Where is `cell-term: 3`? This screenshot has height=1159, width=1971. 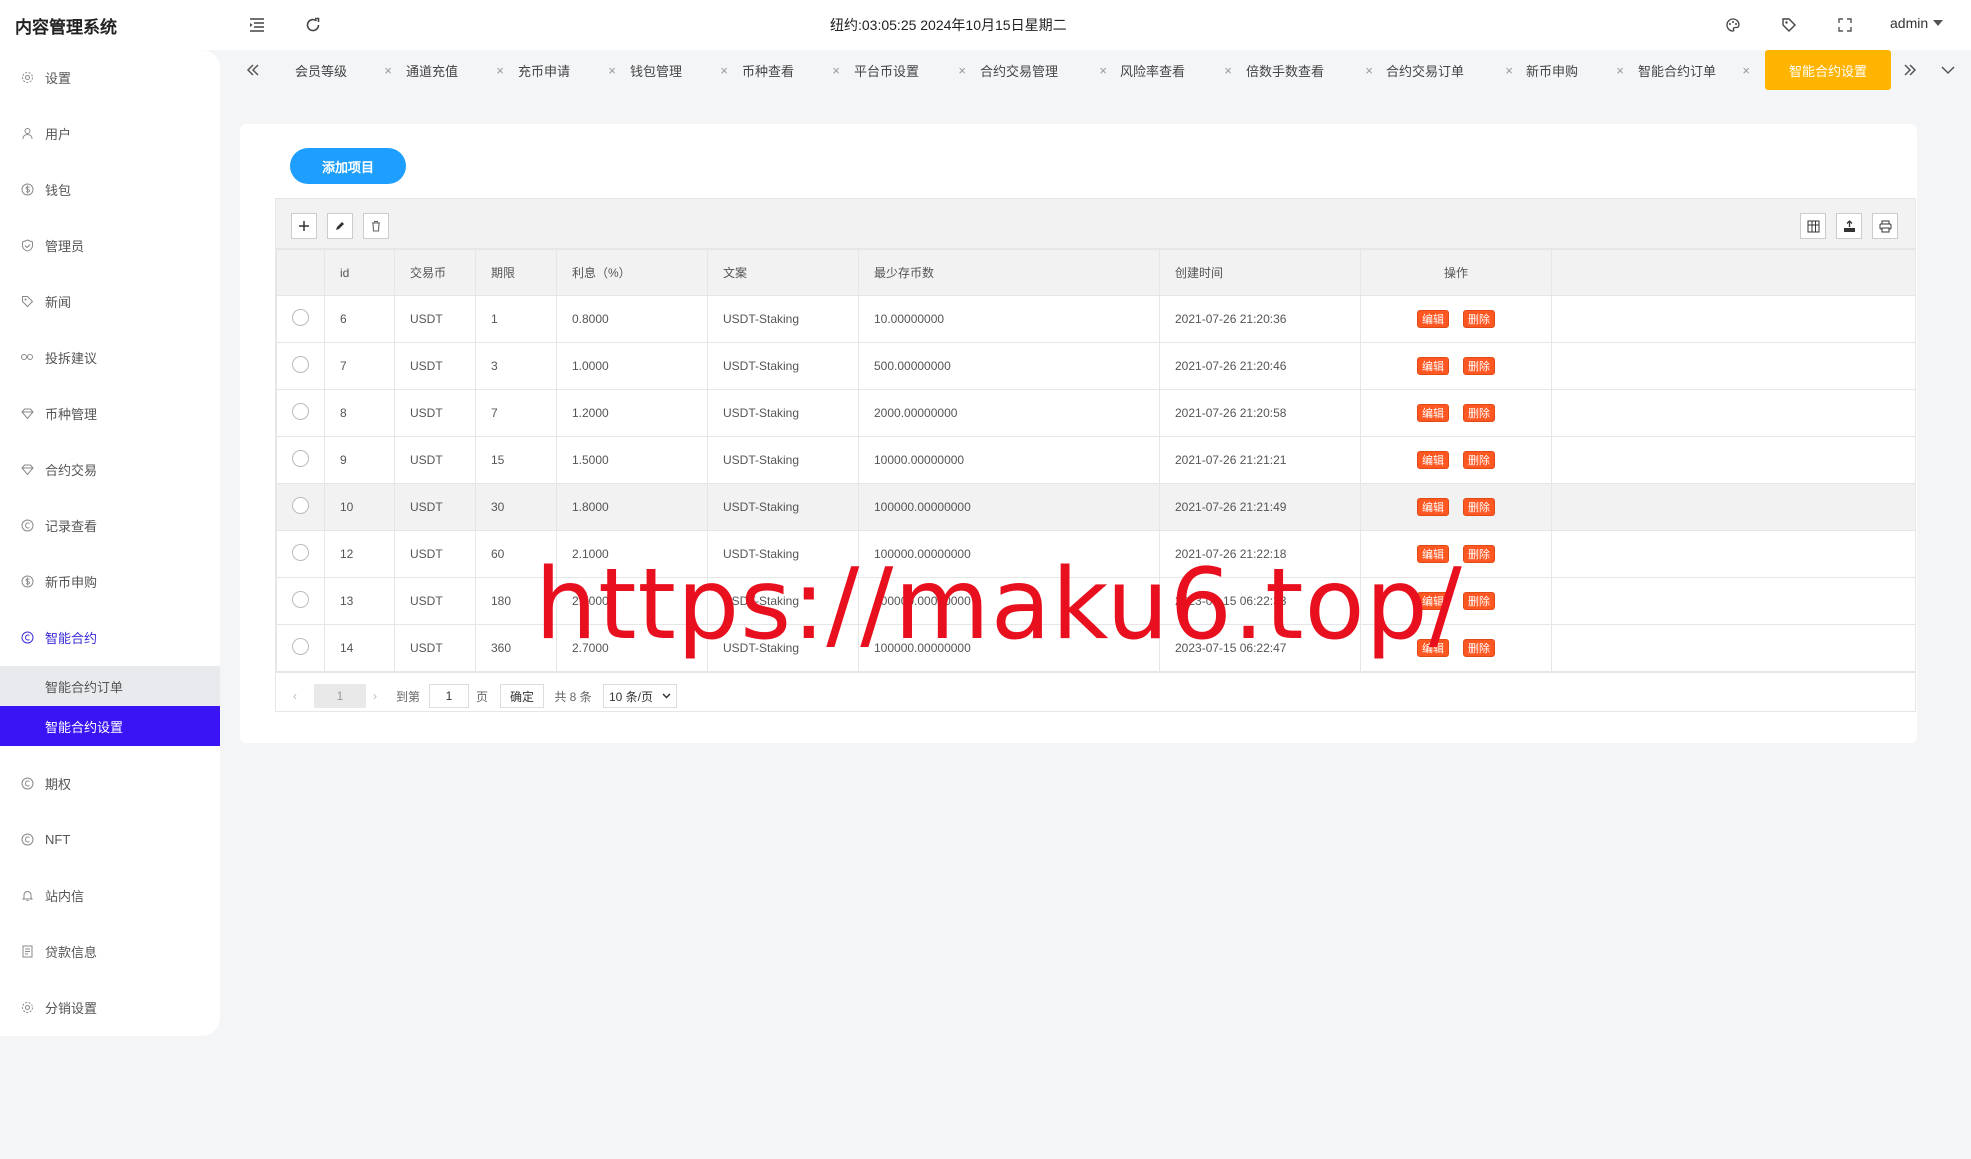 cell-term: 3 is located at coordinates (516, 366).